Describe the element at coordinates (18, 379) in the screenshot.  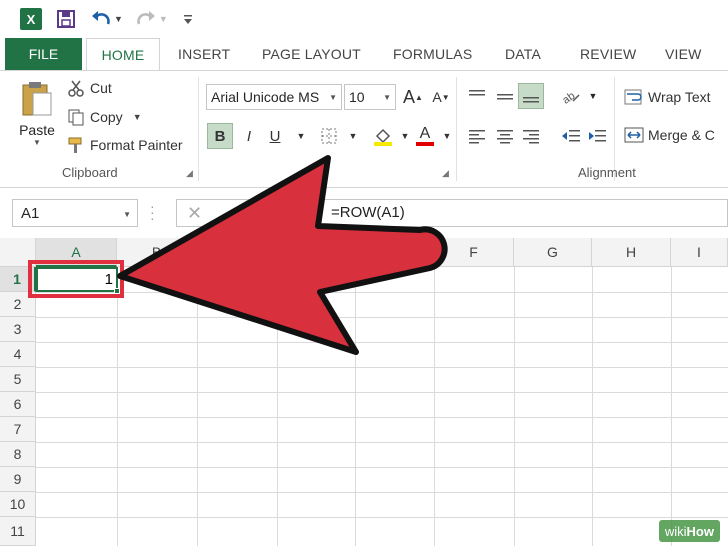
I see `row-header-5: 5` at that location.